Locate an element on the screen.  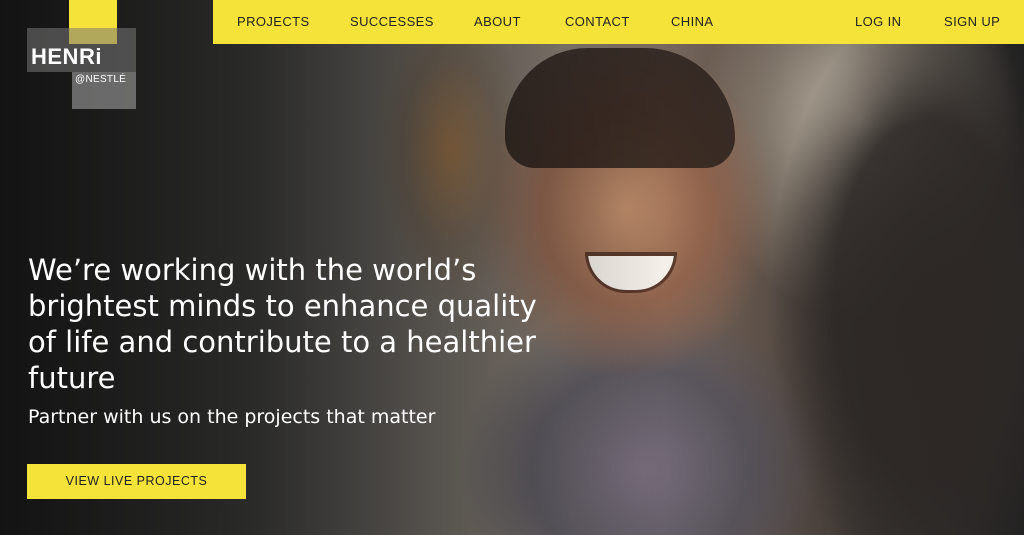
nav-item-about: ABOUT is located at coordinates (497, 21).